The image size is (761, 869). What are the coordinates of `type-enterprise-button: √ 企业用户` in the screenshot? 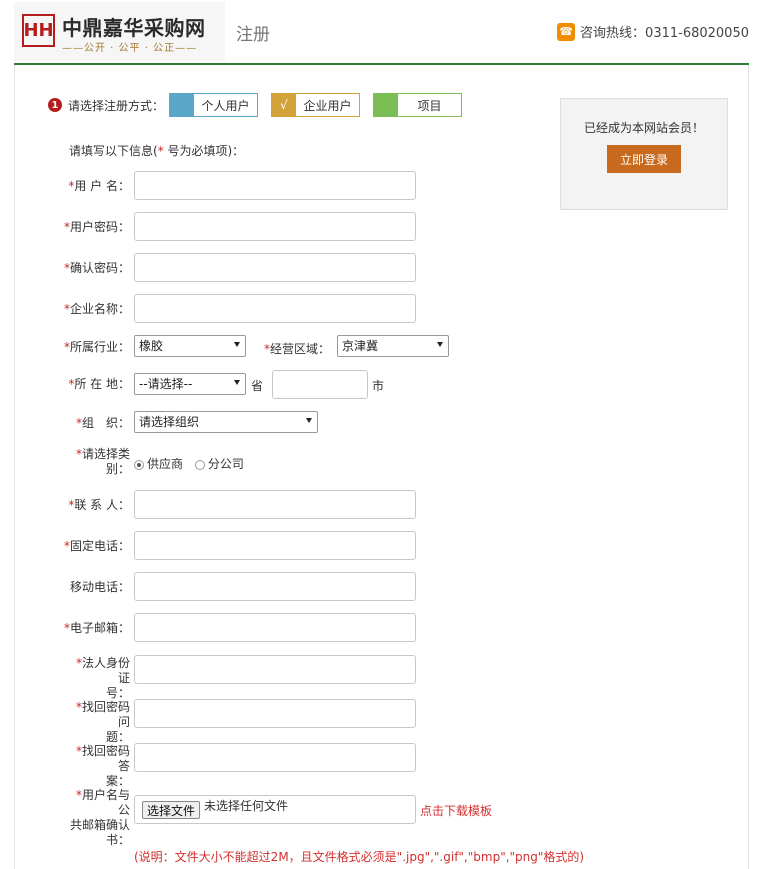 It's located at (315, 105).